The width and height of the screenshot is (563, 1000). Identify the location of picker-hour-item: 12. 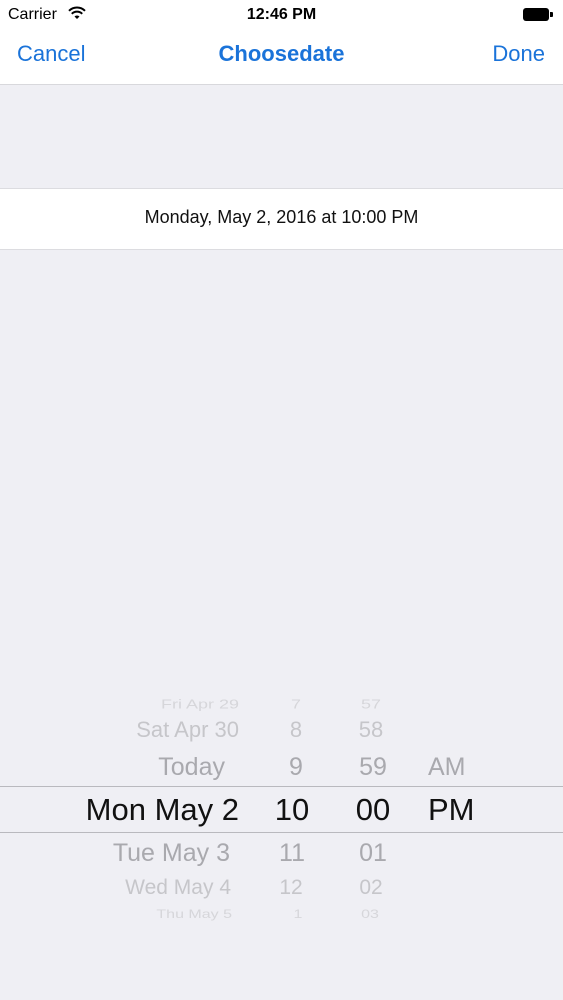
(291, 888).